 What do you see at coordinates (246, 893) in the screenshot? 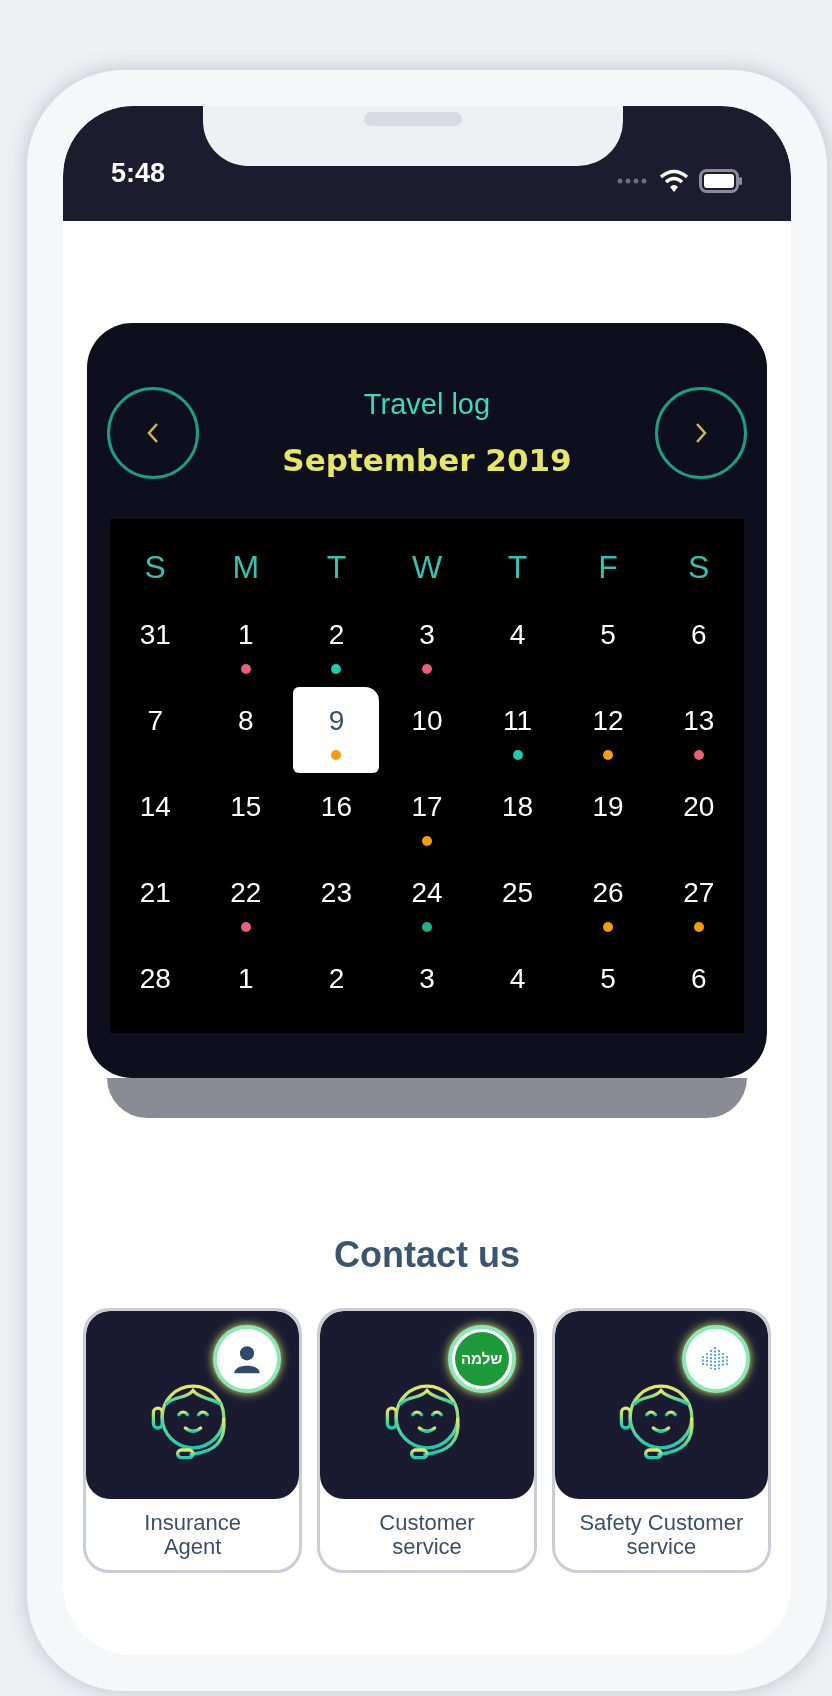
I see `day-number: 22` at bounding box center [246, 893].